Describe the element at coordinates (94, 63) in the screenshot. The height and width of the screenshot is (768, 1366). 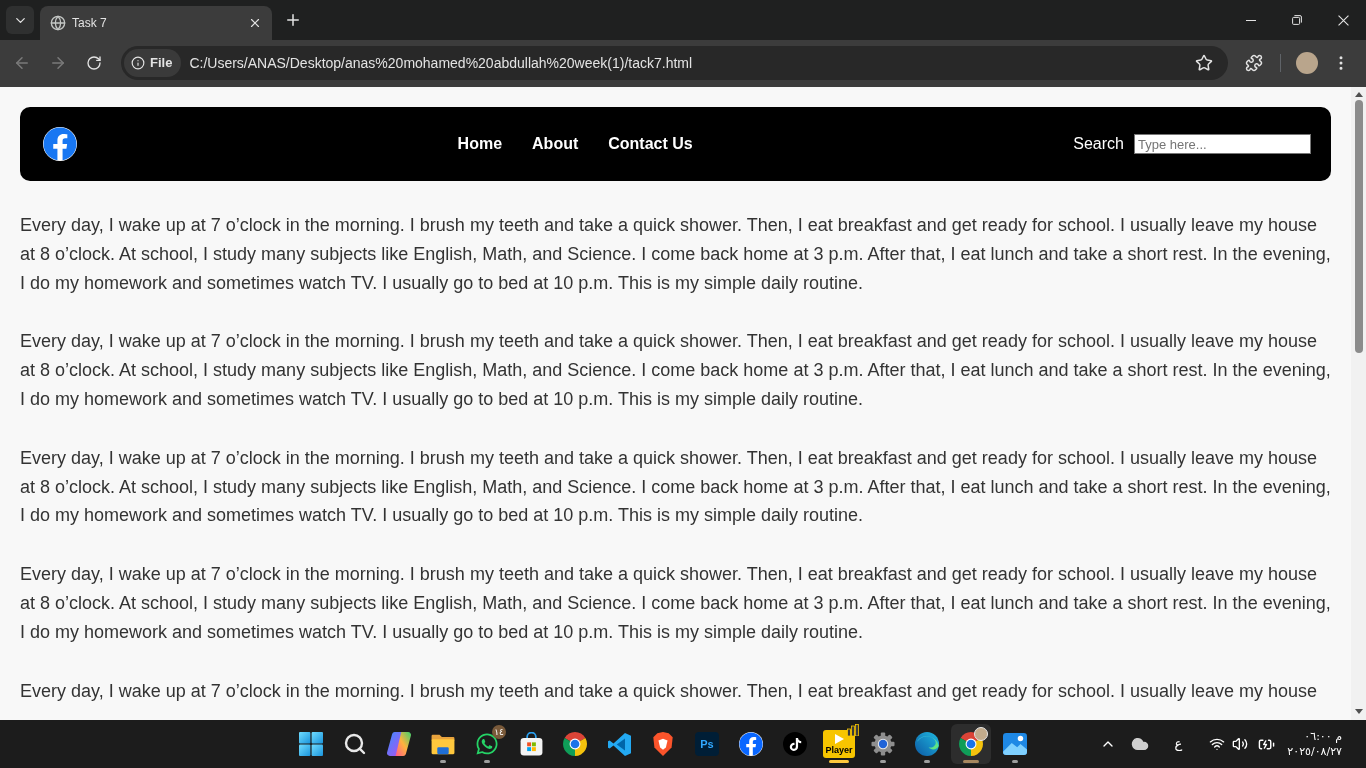
I see `reload-icon` at that location.